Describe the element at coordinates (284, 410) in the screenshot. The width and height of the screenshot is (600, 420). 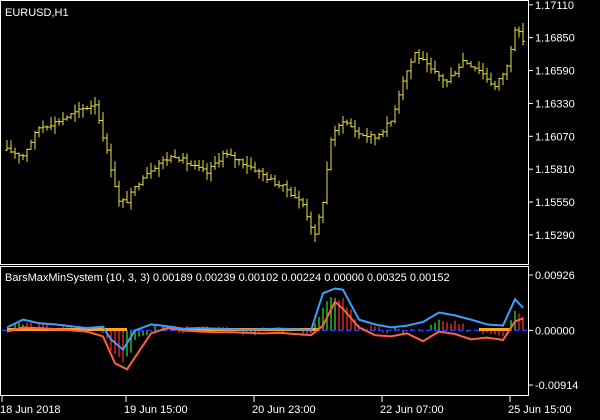
I see `time-tick-label: 20 Jun 23:00` at that location.